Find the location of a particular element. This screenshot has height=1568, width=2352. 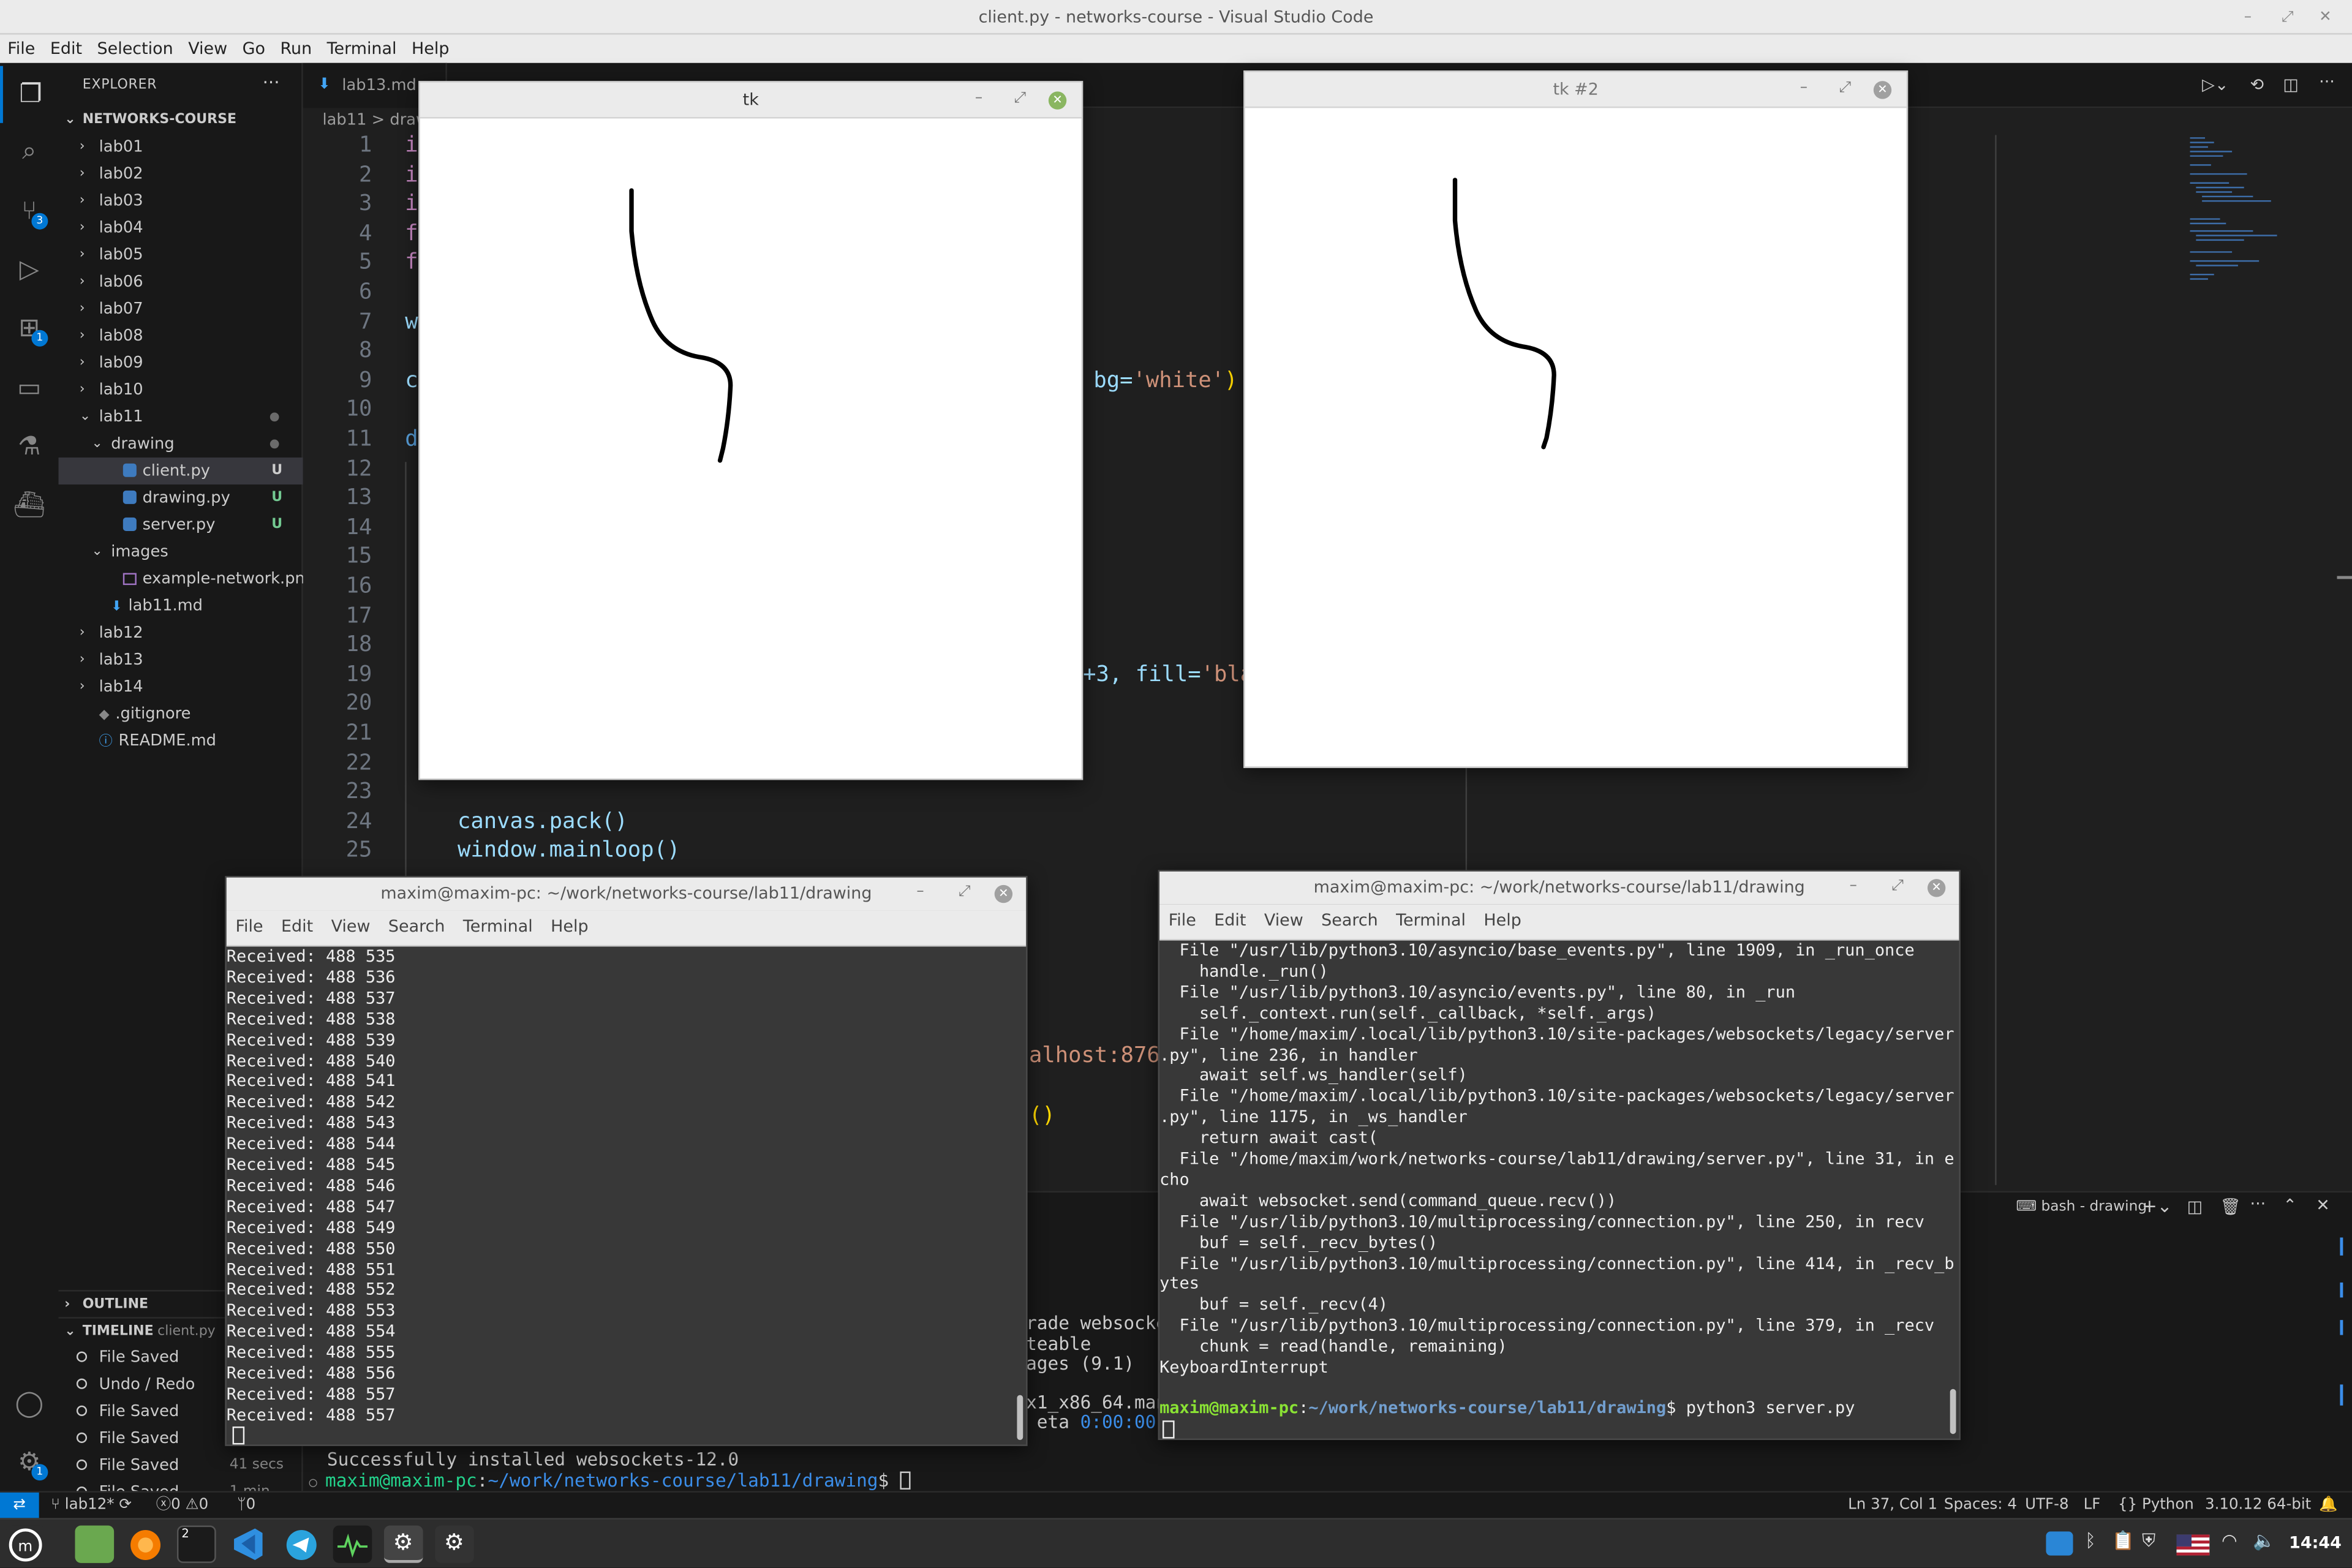

tree-item-lab06: › lab06 is located at coordinates (181, 282).